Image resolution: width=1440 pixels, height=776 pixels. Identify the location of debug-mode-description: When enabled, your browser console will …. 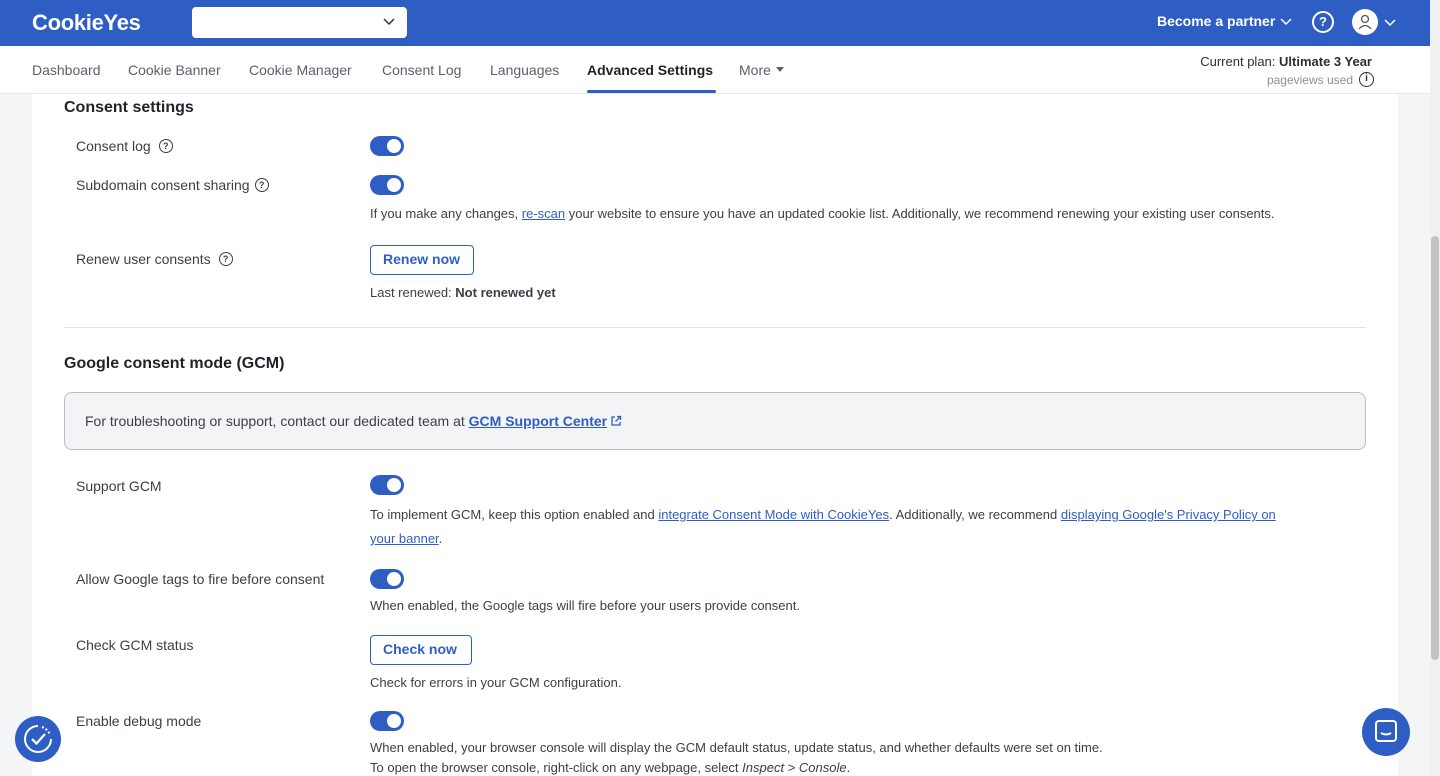
(736, 756).